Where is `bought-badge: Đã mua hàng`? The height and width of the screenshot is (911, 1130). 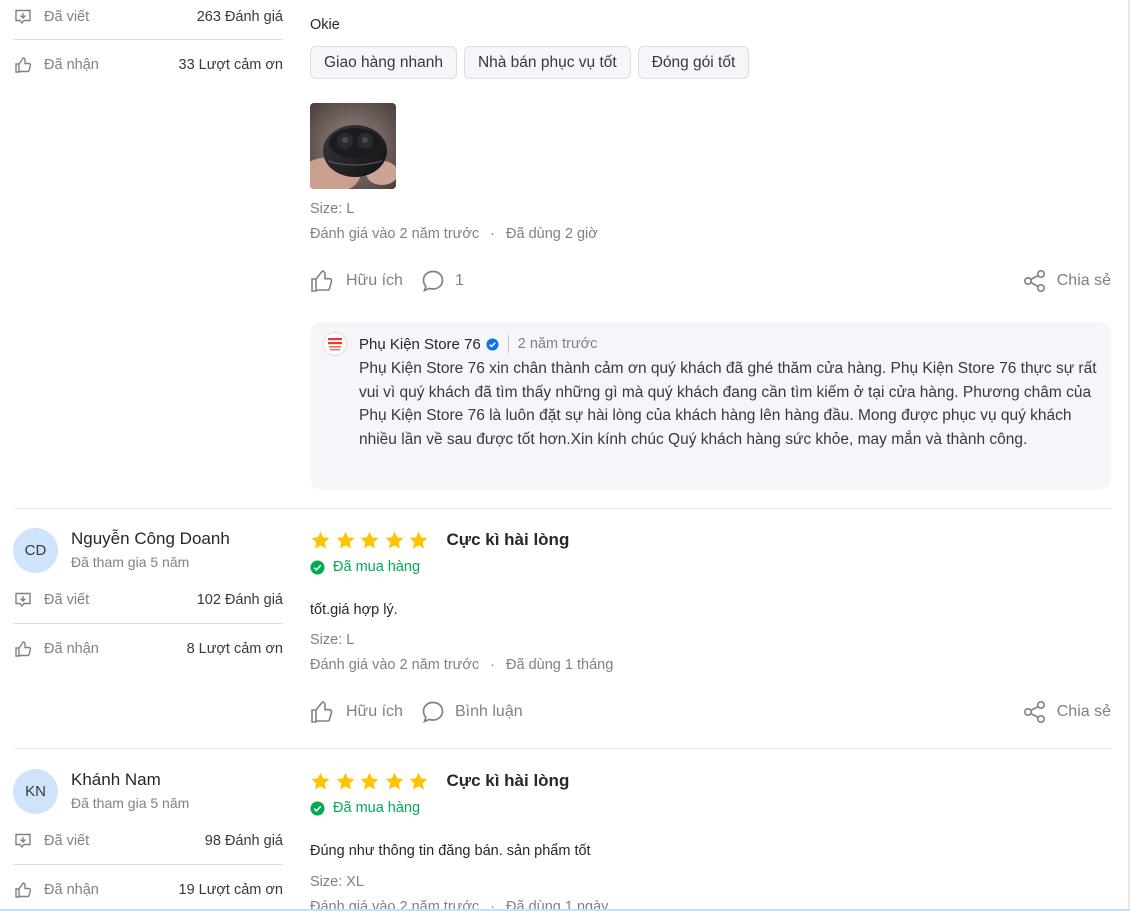 bought-badge: Đã mua hàng is located at coordinates (365, 808).